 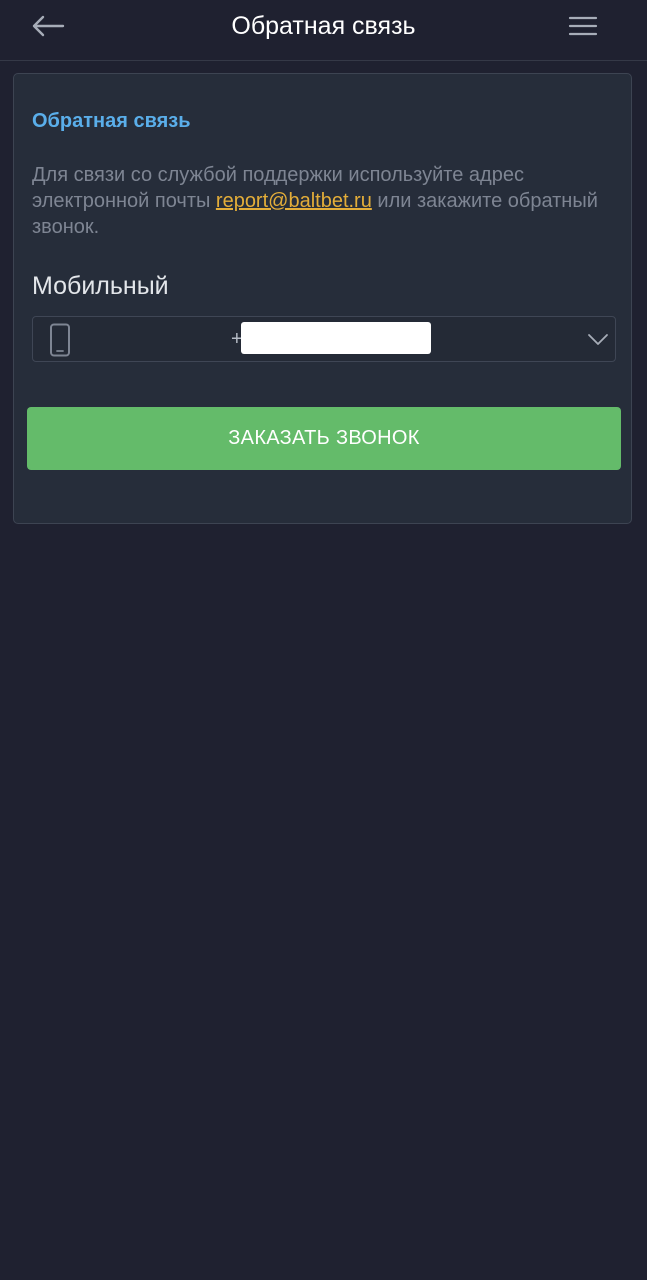 I want to click on chevron-down-icon, so click(x=598, y=339).